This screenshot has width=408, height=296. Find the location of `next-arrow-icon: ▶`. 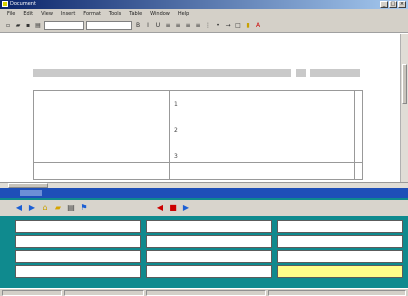

next-arrow-icon: ▶ is located at coordinates (186, 208).